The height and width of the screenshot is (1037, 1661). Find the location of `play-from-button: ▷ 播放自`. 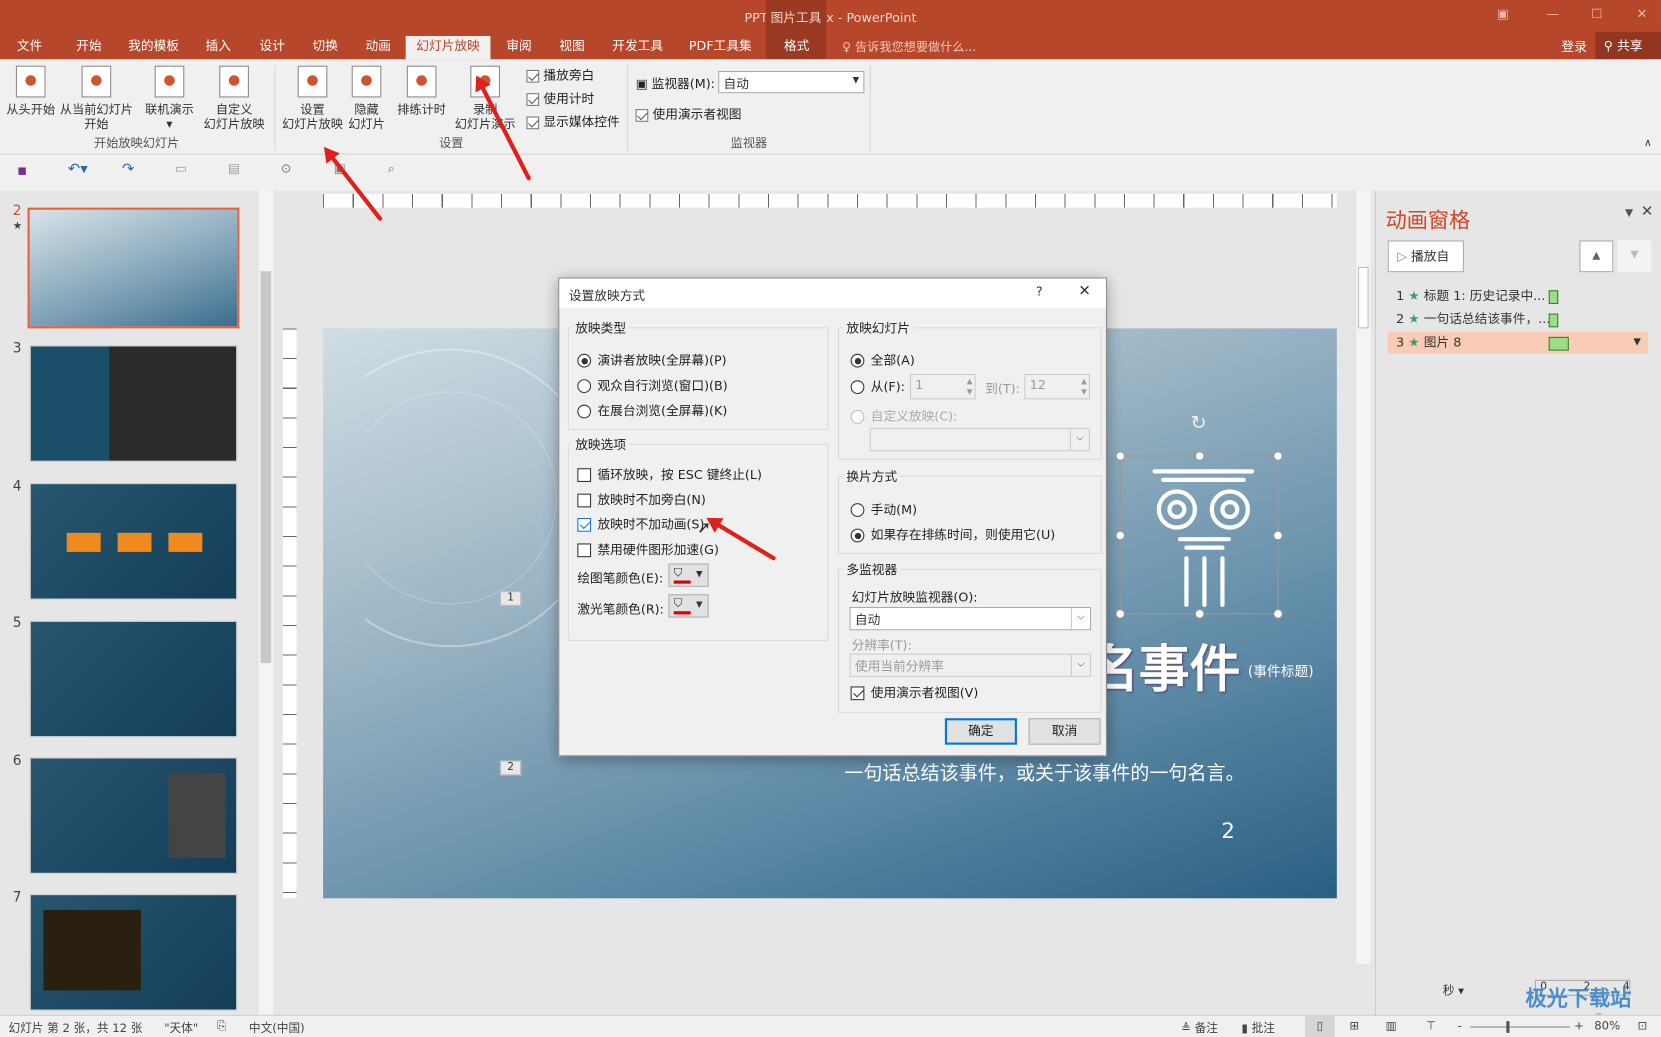

play-from-button: ▷ 播放自 is located at coordinates (1425, 256).